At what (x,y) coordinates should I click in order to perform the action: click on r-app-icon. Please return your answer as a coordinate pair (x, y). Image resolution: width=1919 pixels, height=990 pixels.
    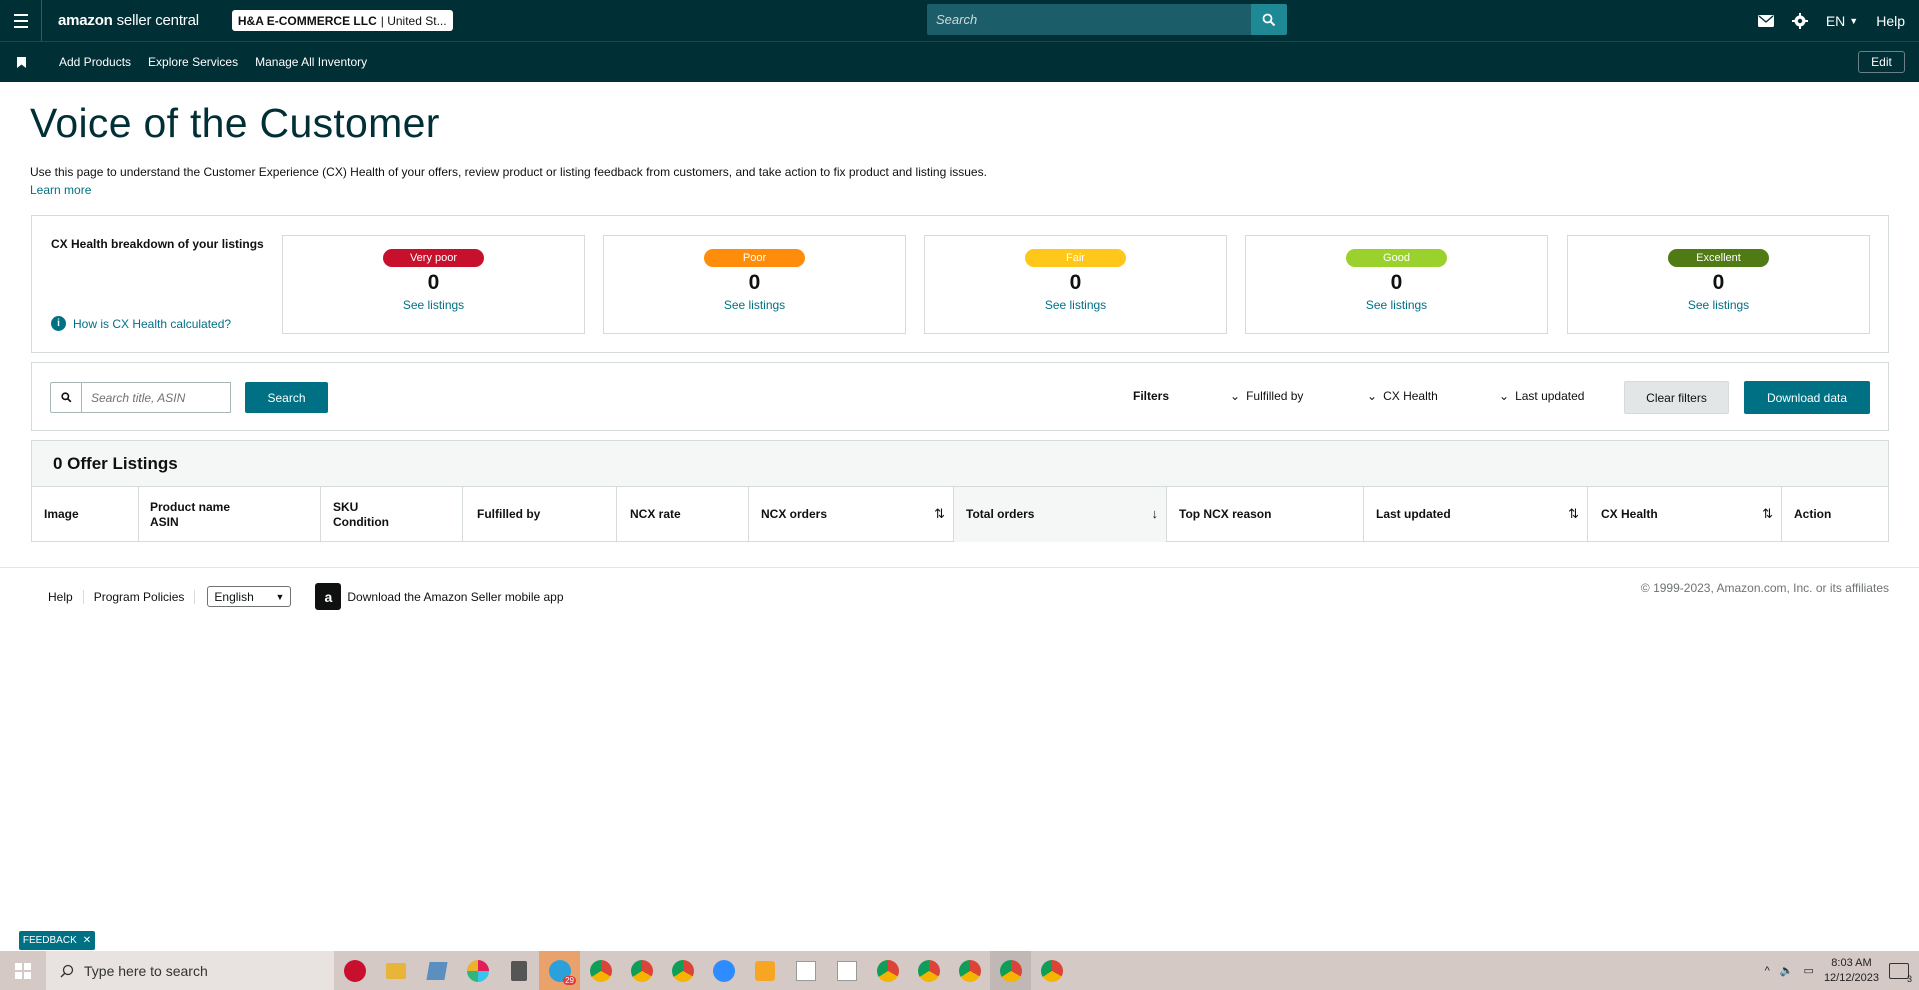
    Looking at the image, I should click on (764, 970).